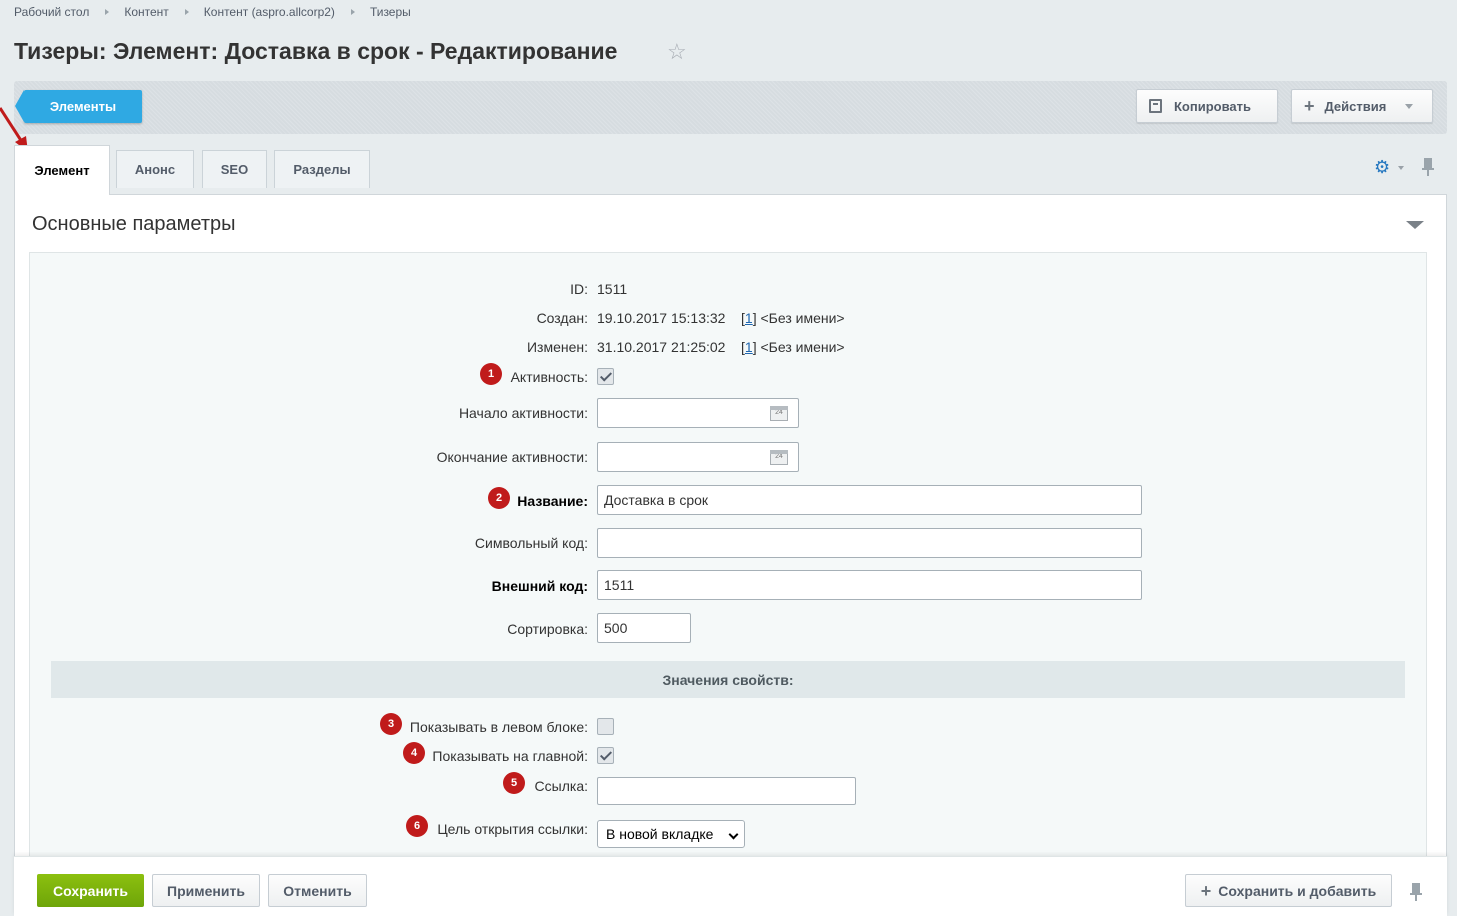 Image resolution: width=1457 pixels, height=916 pixels. What do you see at coordinates (391, 724) in the screenshot?
I see `annotation-badge-3: 3` at bounding box center [391, 724].